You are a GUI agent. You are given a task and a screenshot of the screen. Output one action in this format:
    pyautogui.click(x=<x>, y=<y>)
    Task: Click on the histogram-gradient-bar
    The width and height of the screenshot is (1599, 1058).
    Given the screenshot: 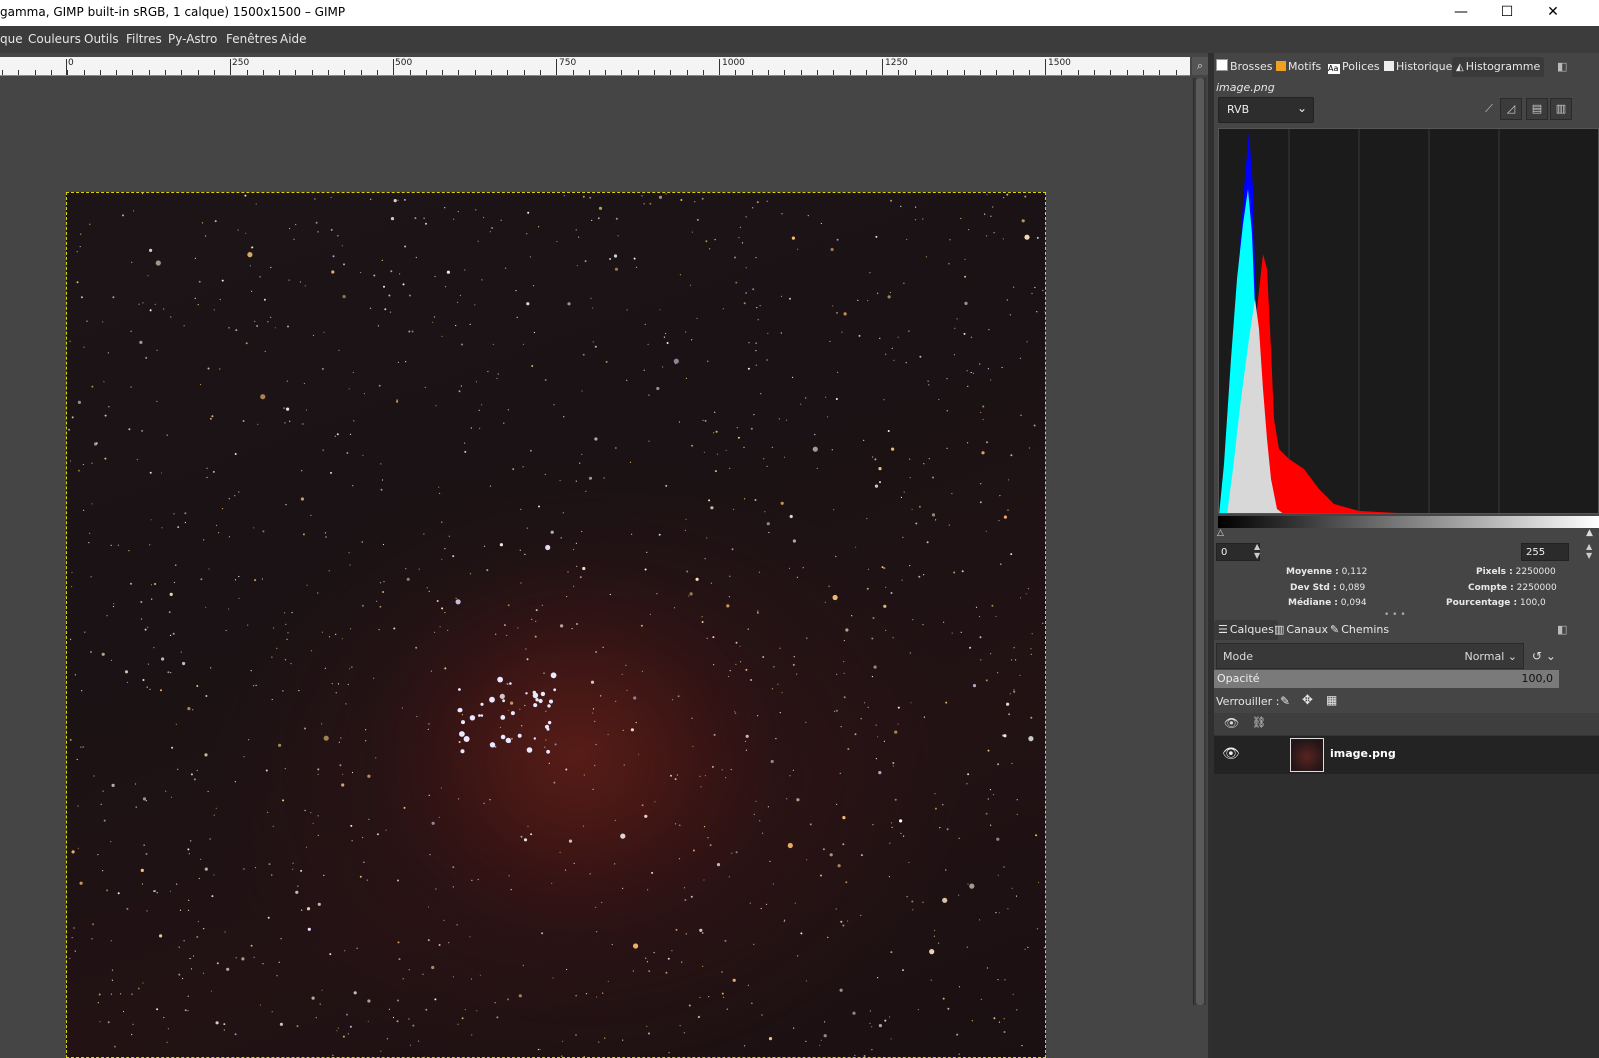 What is the action you would take?
    pyautogui.click(x=1408, y=522)
    